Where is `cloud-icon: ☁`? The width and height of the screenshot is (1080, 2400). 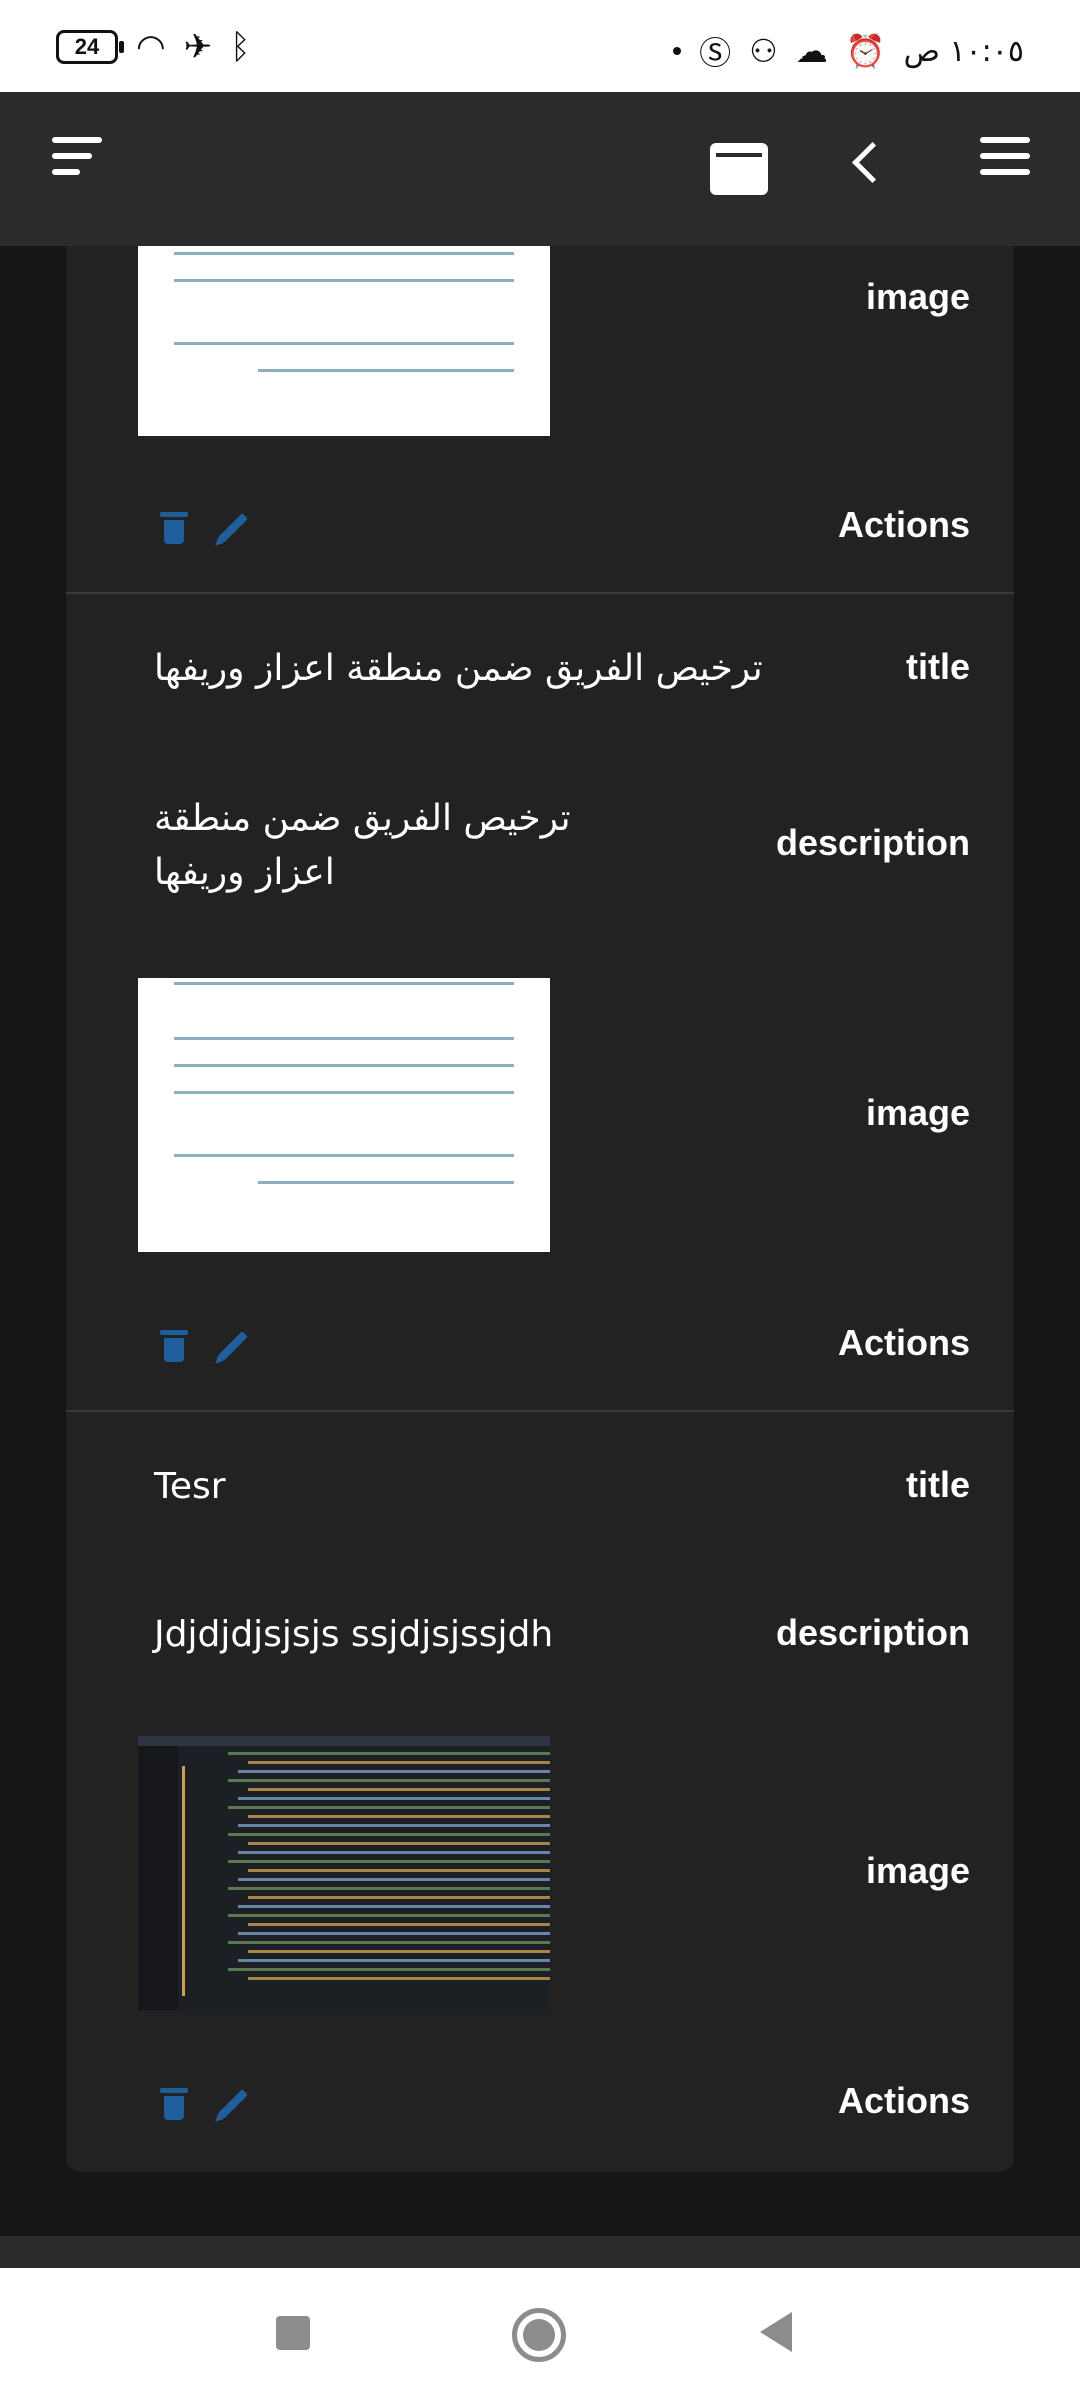
cloud-icon: ☁ is located at coordinates (811, 51).